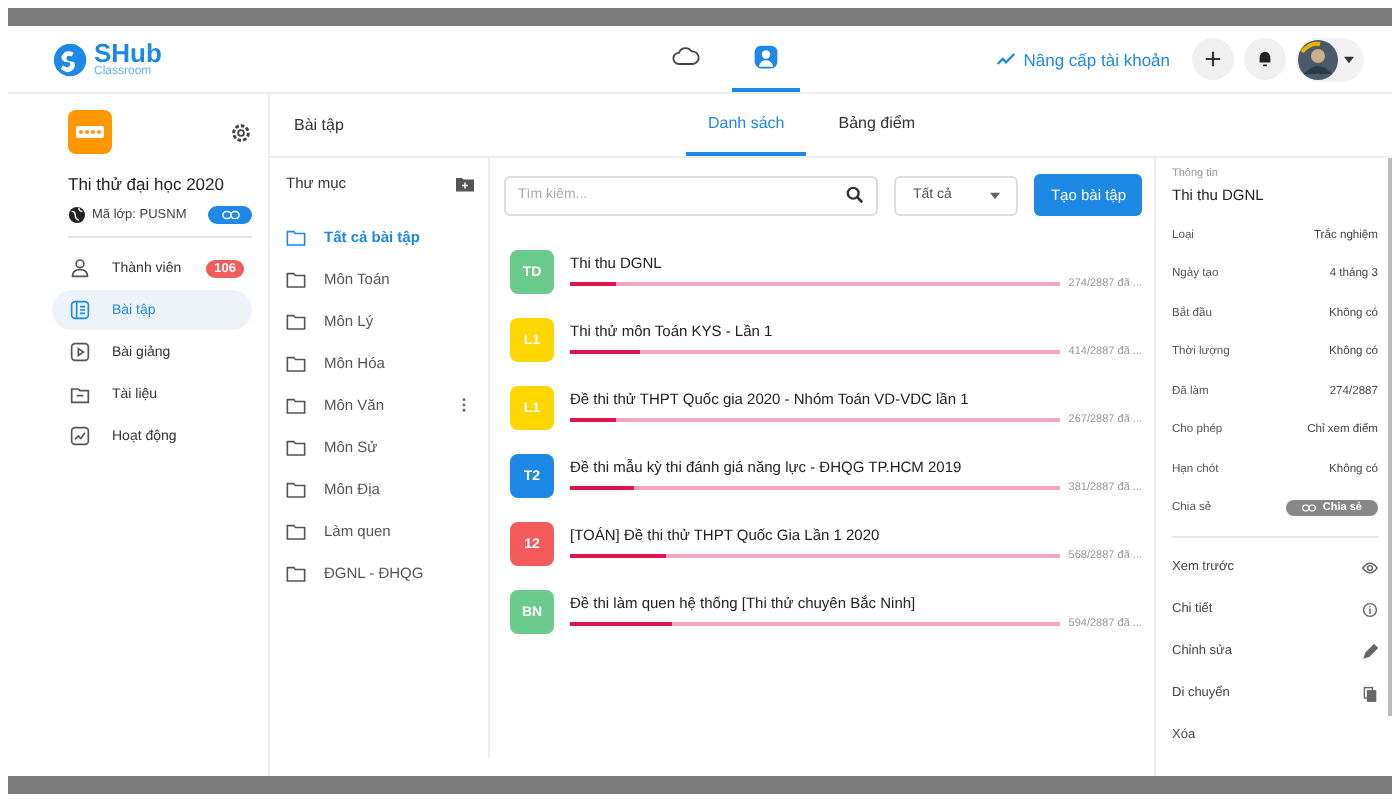 This screenshot has height=810, width=1400. Describe the element at coordinates (77, 215) in the screenshot. I see `globe-icon` at that location.